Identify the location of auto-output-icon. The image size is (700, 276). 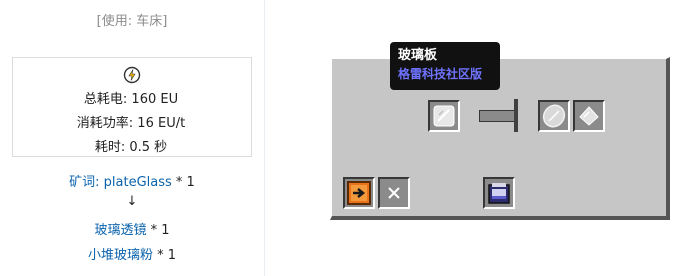
(359, 193).